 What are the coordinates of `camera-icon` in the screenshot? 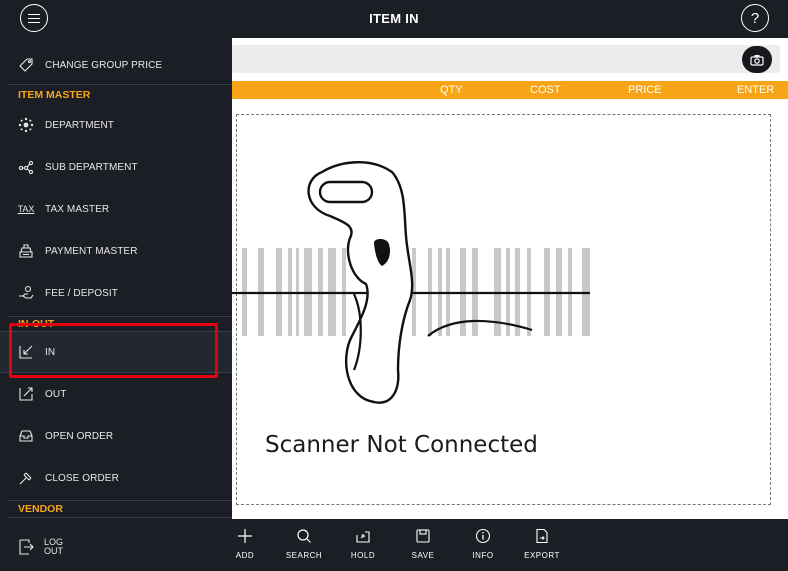 It's located at (757, 60).